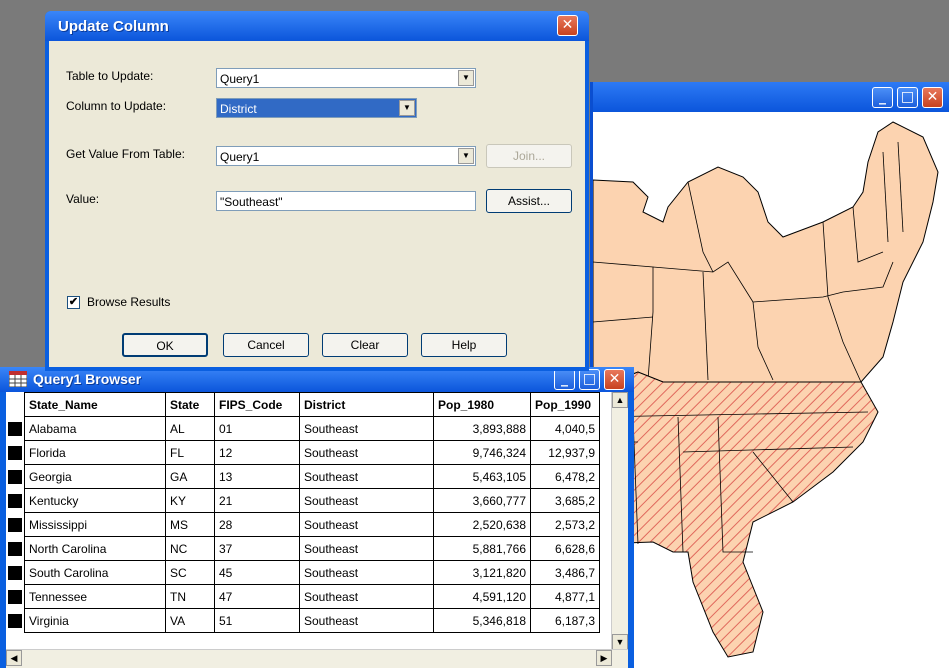 Image resolution: width=949 pixels, height=668 pixels. What do you see at coordinates (95, 524) in the screenshot?
I see `cell-state-name: Mississippi` at bounding box center [95, 524].